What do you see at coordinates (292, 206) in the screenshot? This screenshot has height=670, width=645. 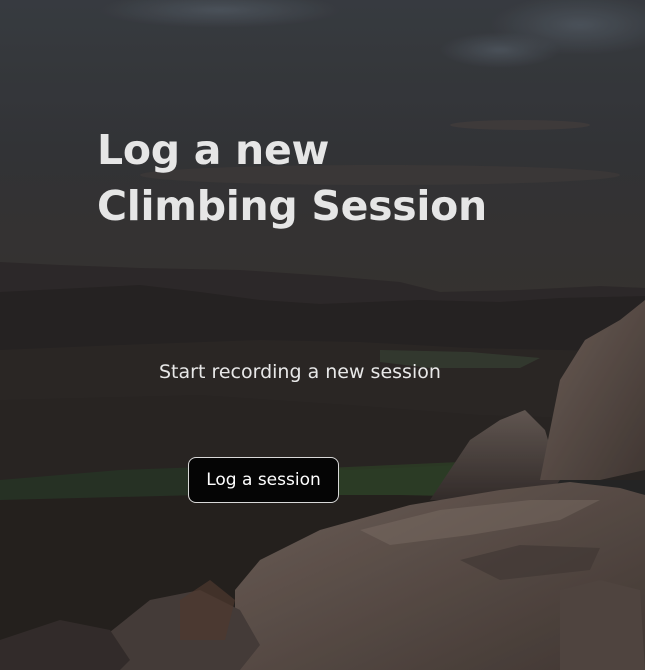 I see `page-title-line-2: Climbing Session` at bounding box center [292, 206].